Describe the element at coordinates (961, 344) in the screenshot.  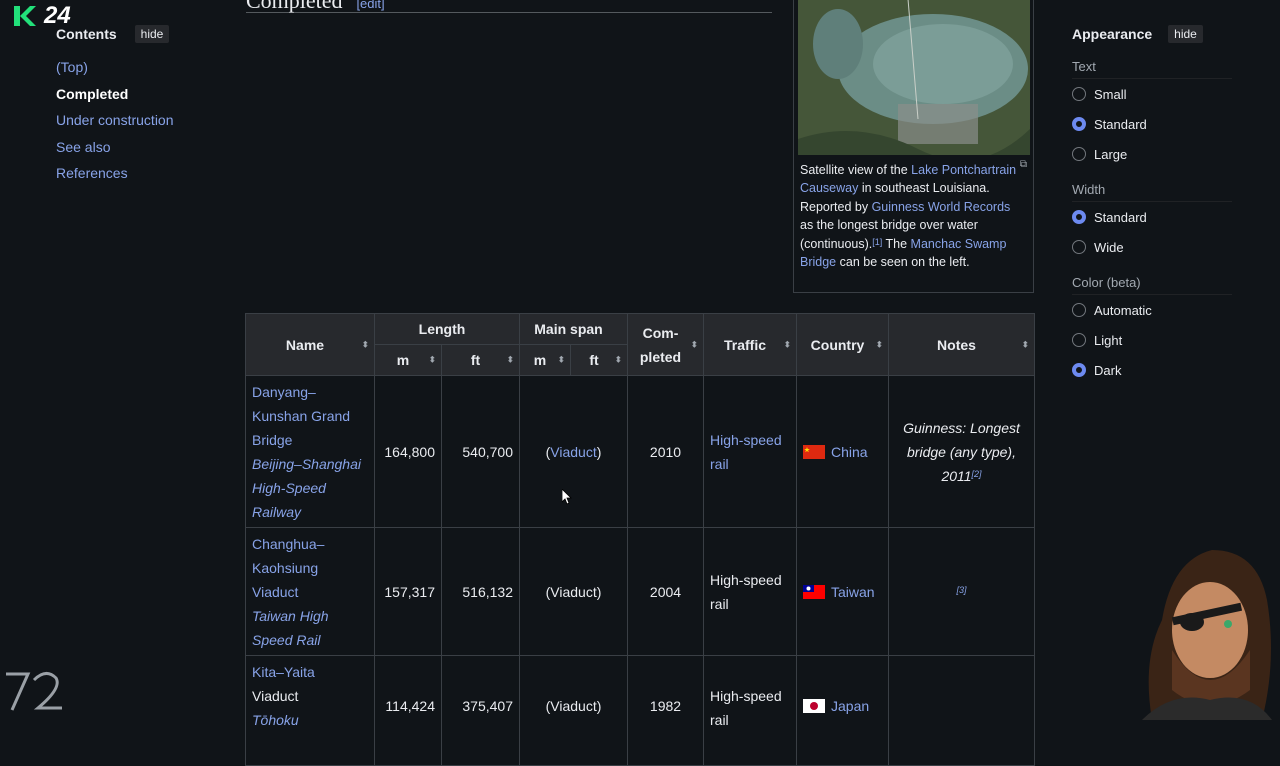
I see `col-notes: Notes ⬍` at that location.